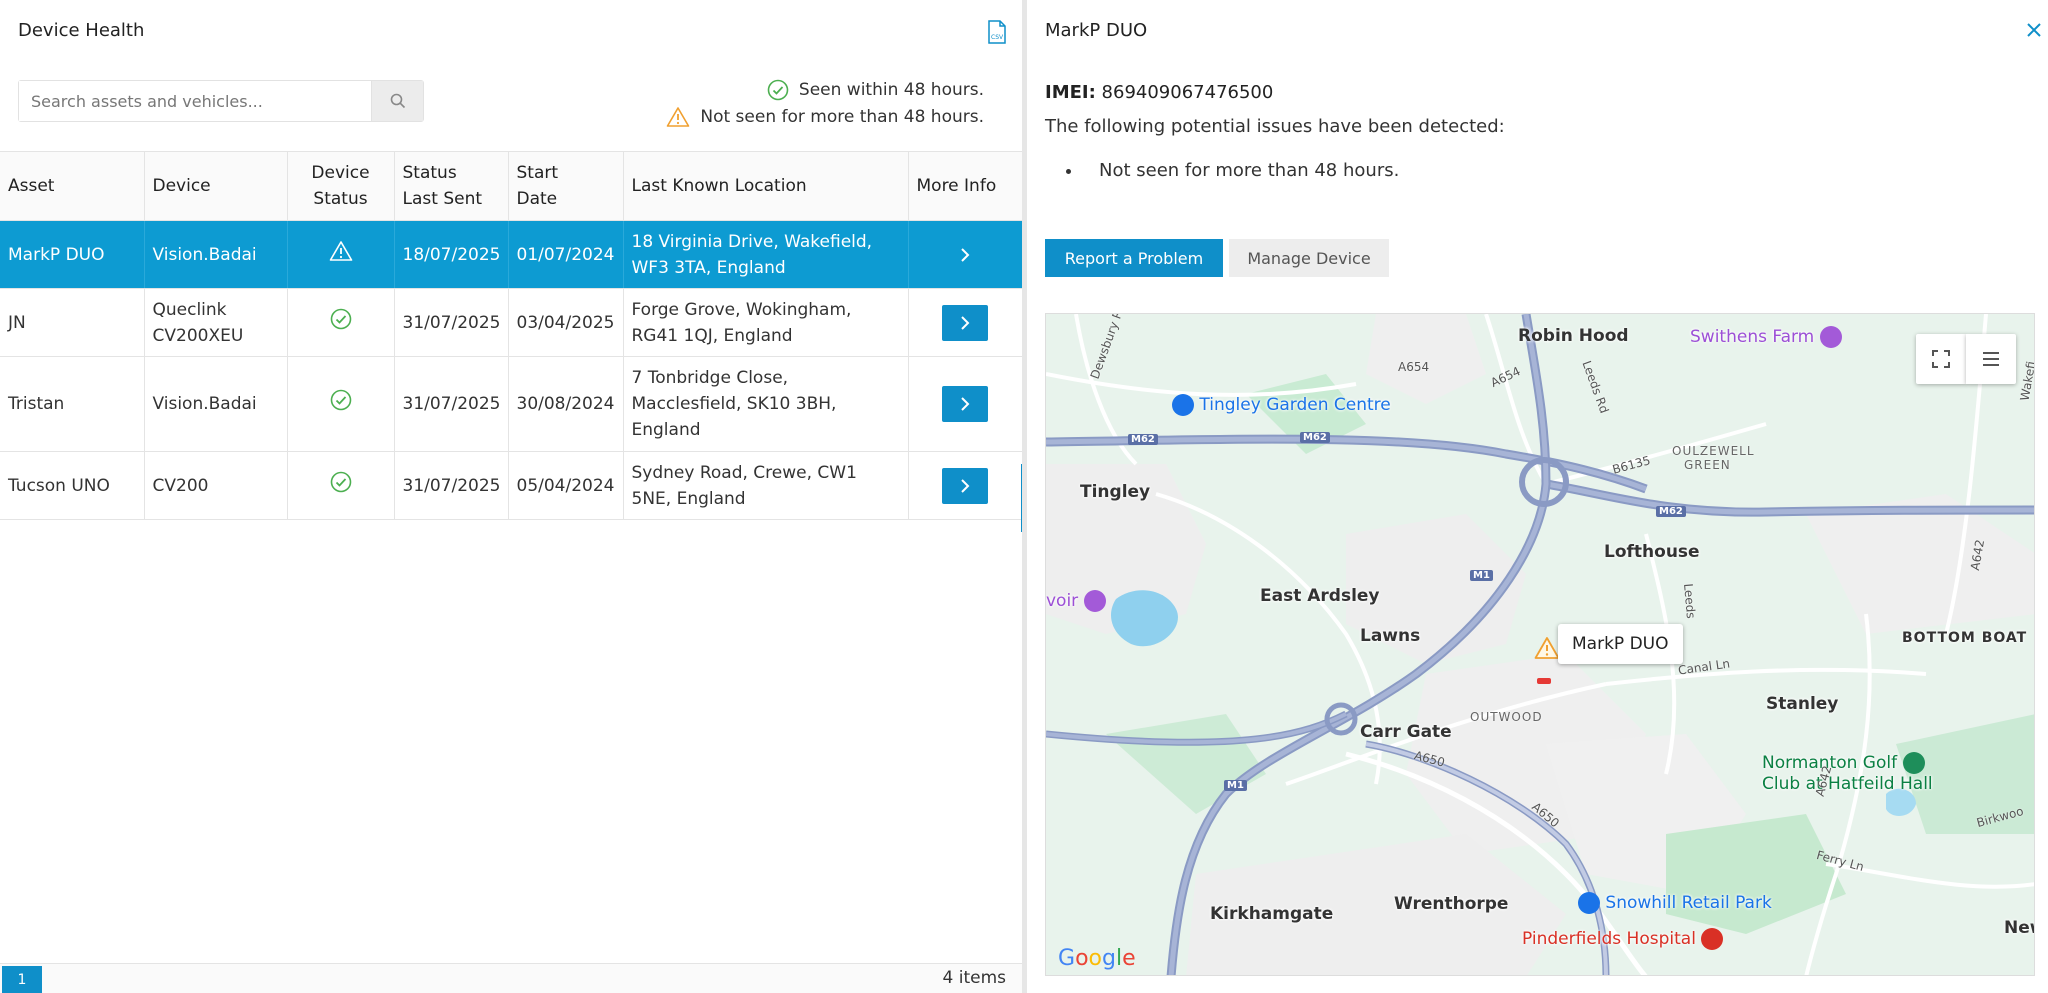 Image resolution: width=2048 pixels, height=993 pixels. I want to click on map-place-label: Carr Gate, so click(1406, 732).